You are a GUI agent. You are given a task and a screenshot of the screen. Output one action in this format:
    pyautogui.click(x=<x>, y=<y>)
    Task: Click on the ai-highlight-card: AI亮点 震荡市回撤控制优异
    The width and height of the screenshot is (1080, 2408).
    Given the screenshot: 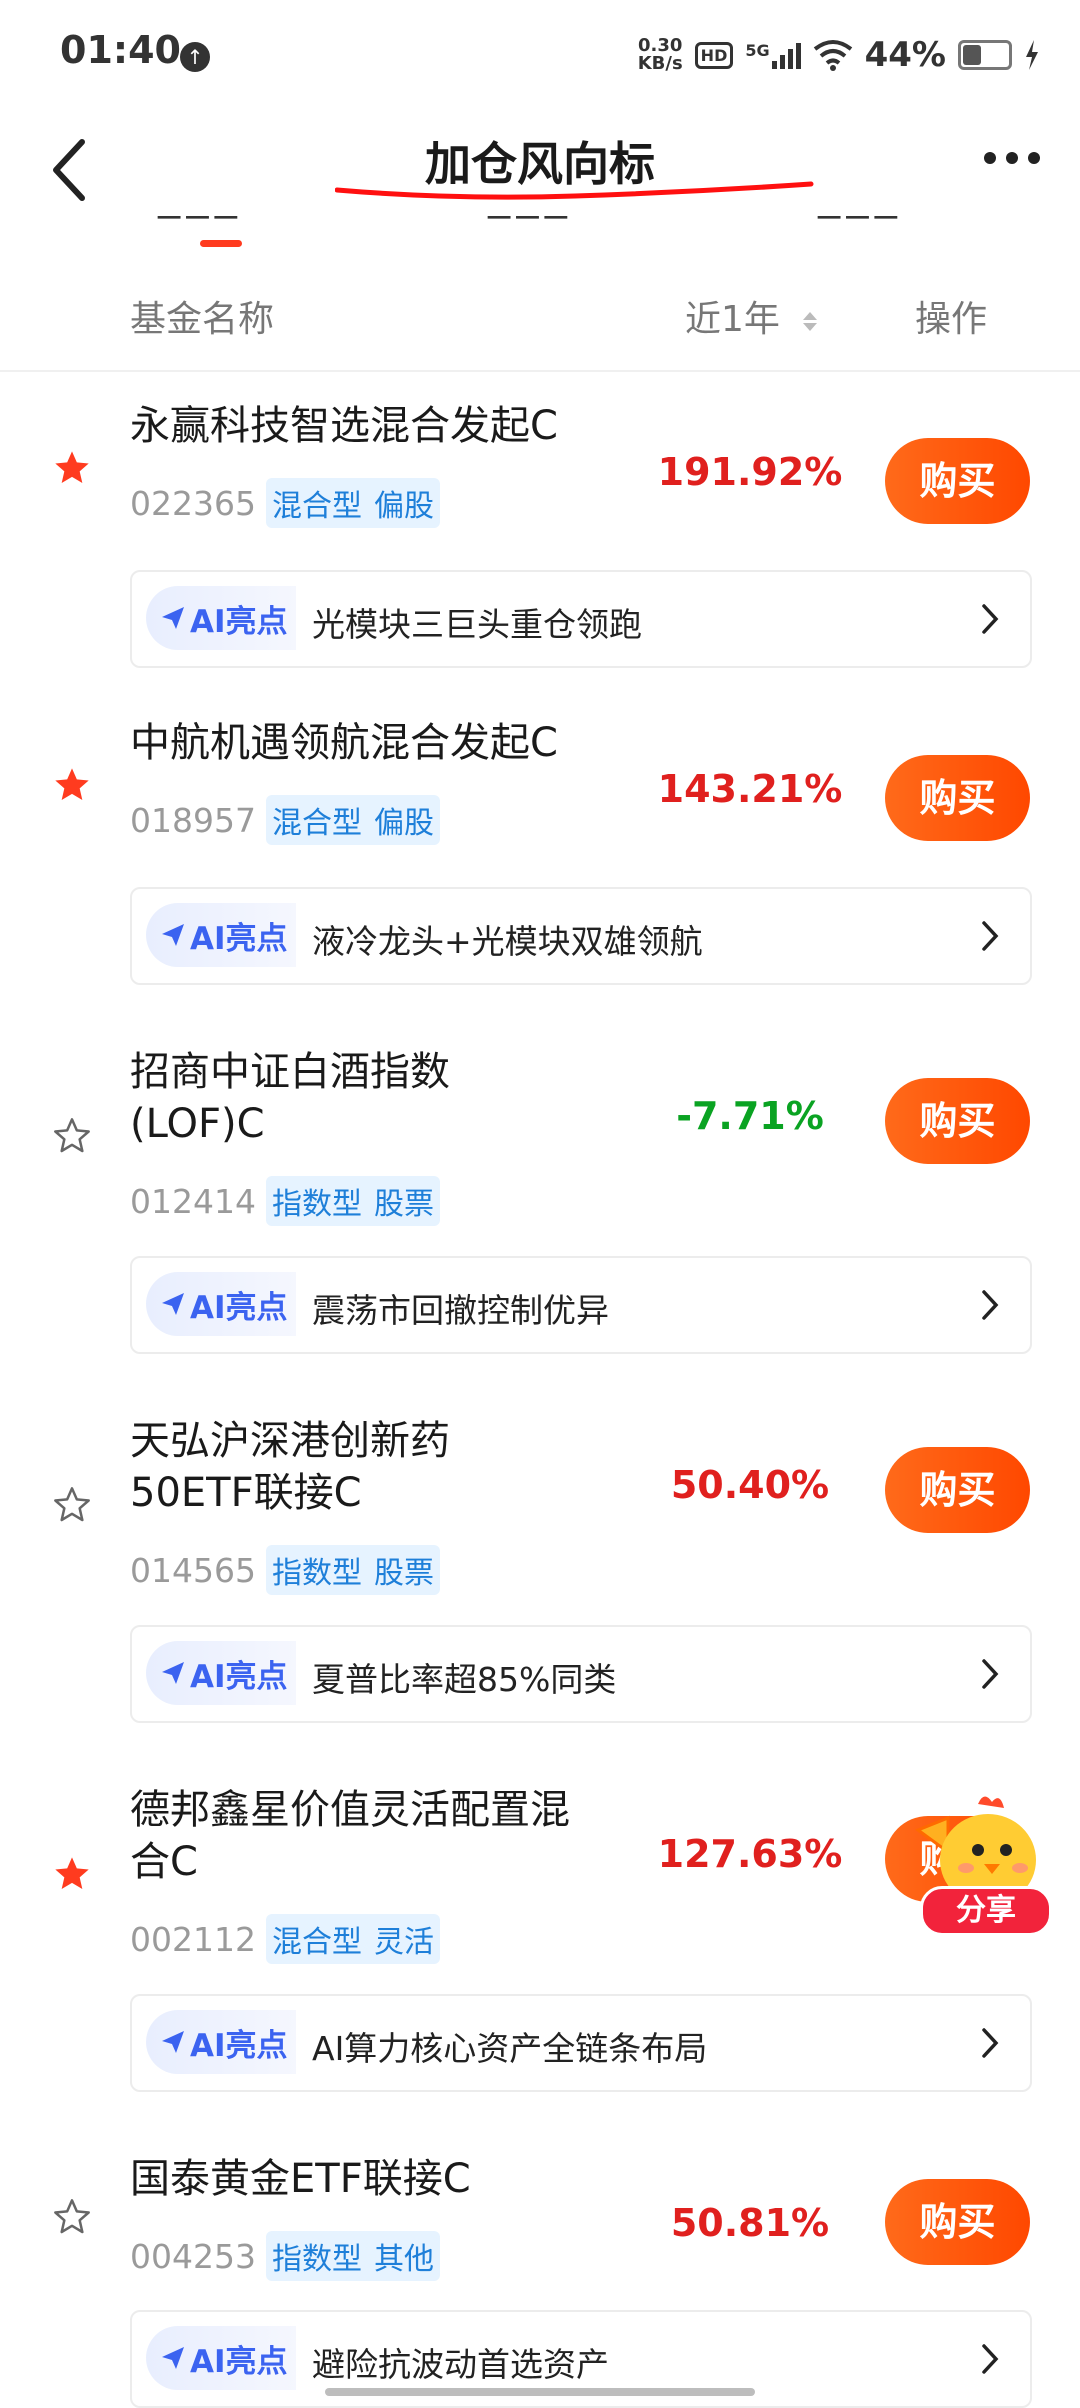 What is the action you would take?
    pyautogui.click(x=581, y=1305)
    